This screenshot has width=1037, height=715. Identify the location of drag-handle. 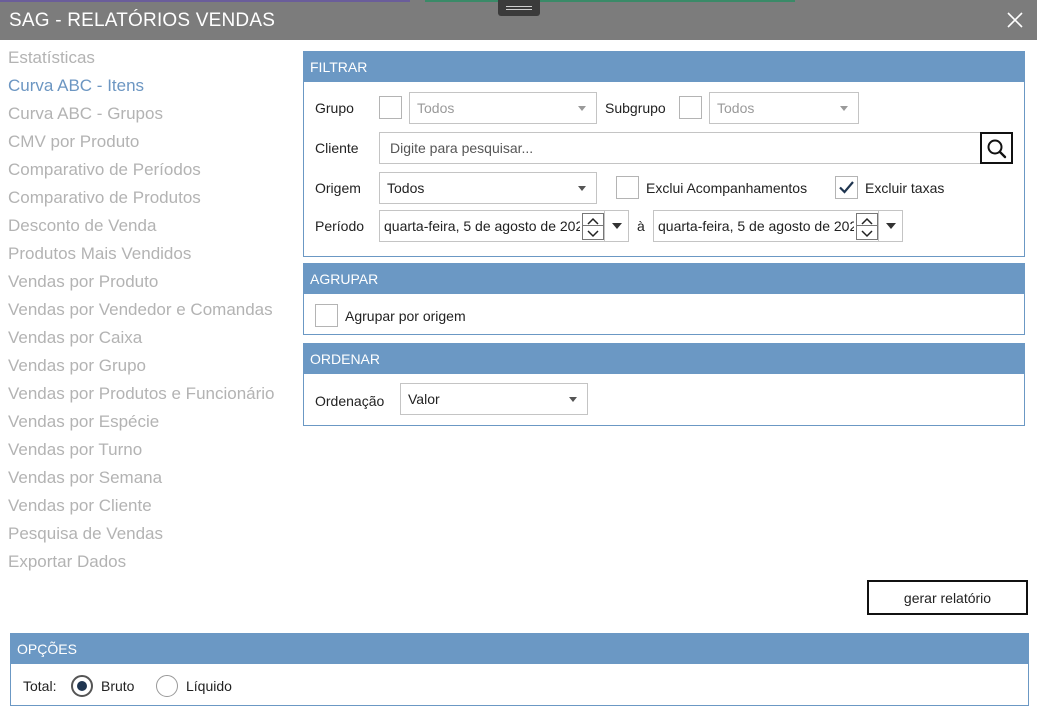
(519, 8).